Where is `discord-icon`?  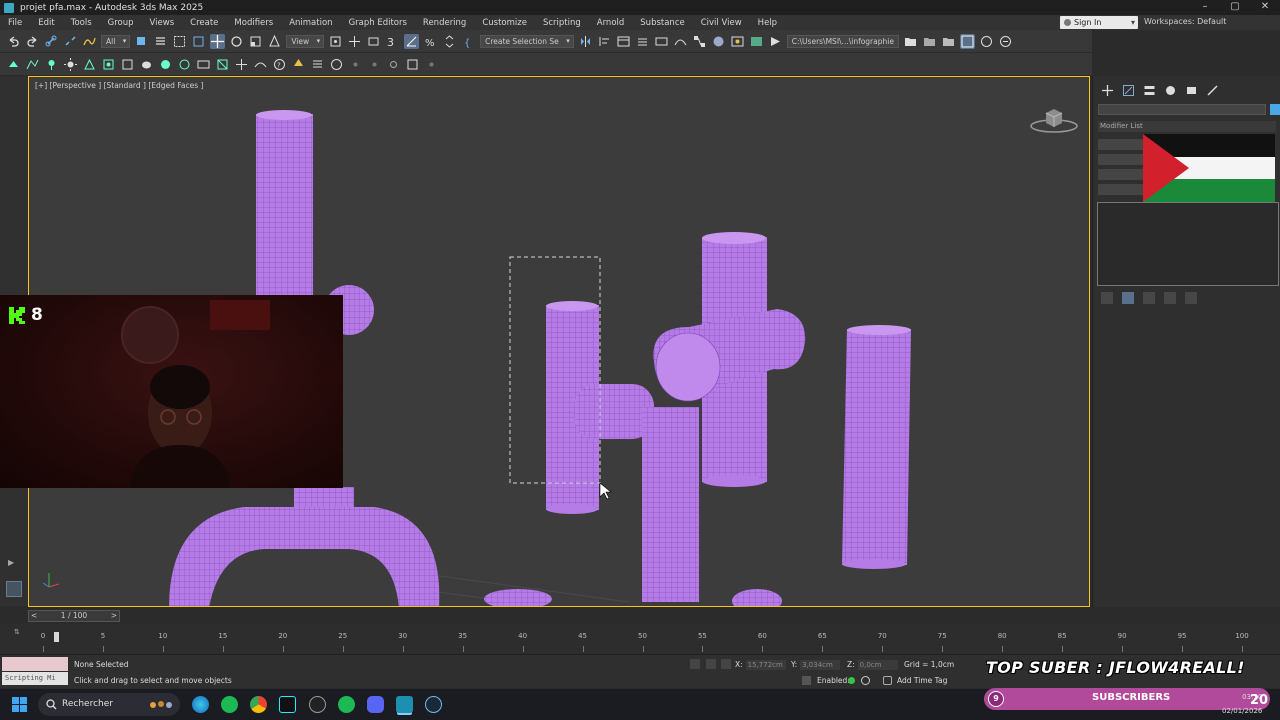
discord-icon is located at coordinates (375, 704).